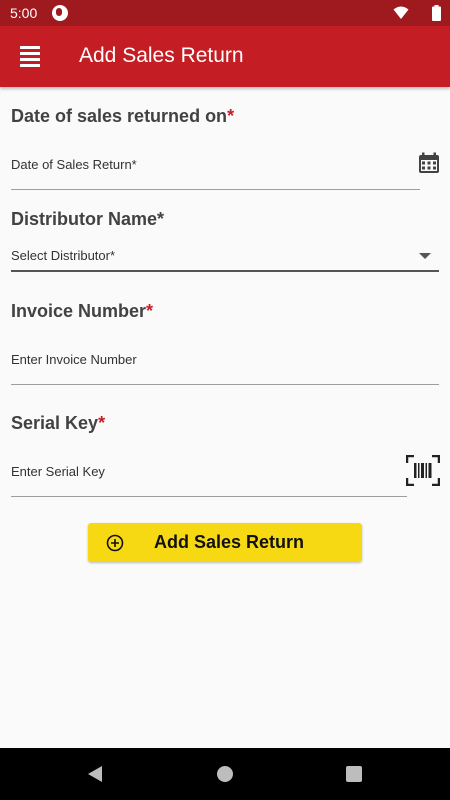 The height and width of the screenshot is (800, 450). I want to click on distributor-select: Select Distributor*, so click(63, 255).